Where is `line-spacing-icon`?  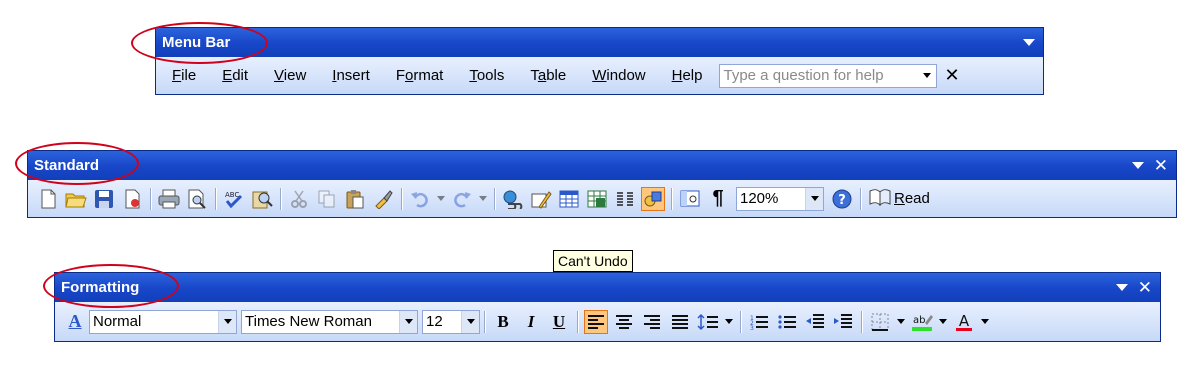
line-spacing-icon is located at coordinates (708, 322).